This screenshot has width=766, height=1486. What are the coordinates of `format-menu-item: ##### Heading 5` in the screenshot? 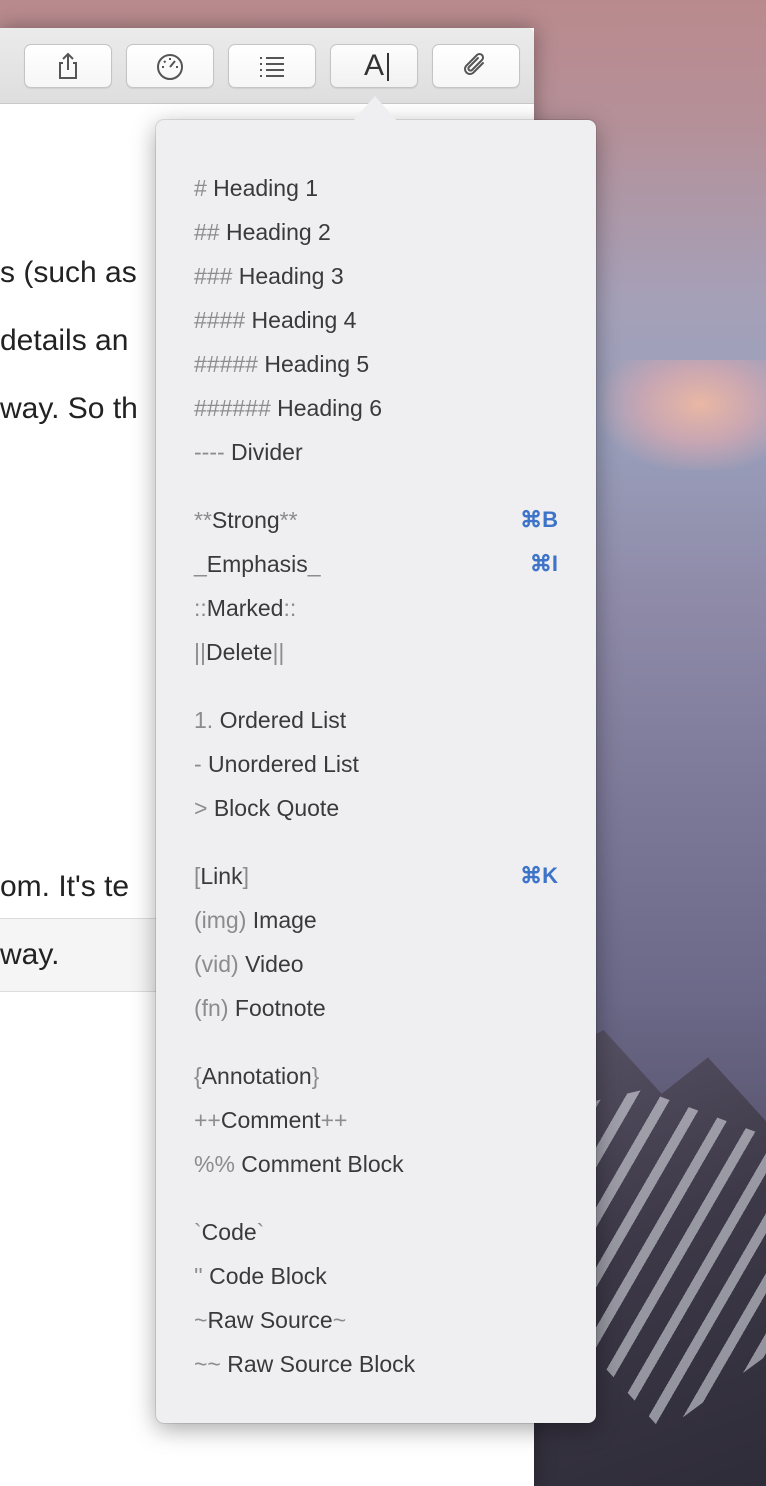 It's located at (376, 364).